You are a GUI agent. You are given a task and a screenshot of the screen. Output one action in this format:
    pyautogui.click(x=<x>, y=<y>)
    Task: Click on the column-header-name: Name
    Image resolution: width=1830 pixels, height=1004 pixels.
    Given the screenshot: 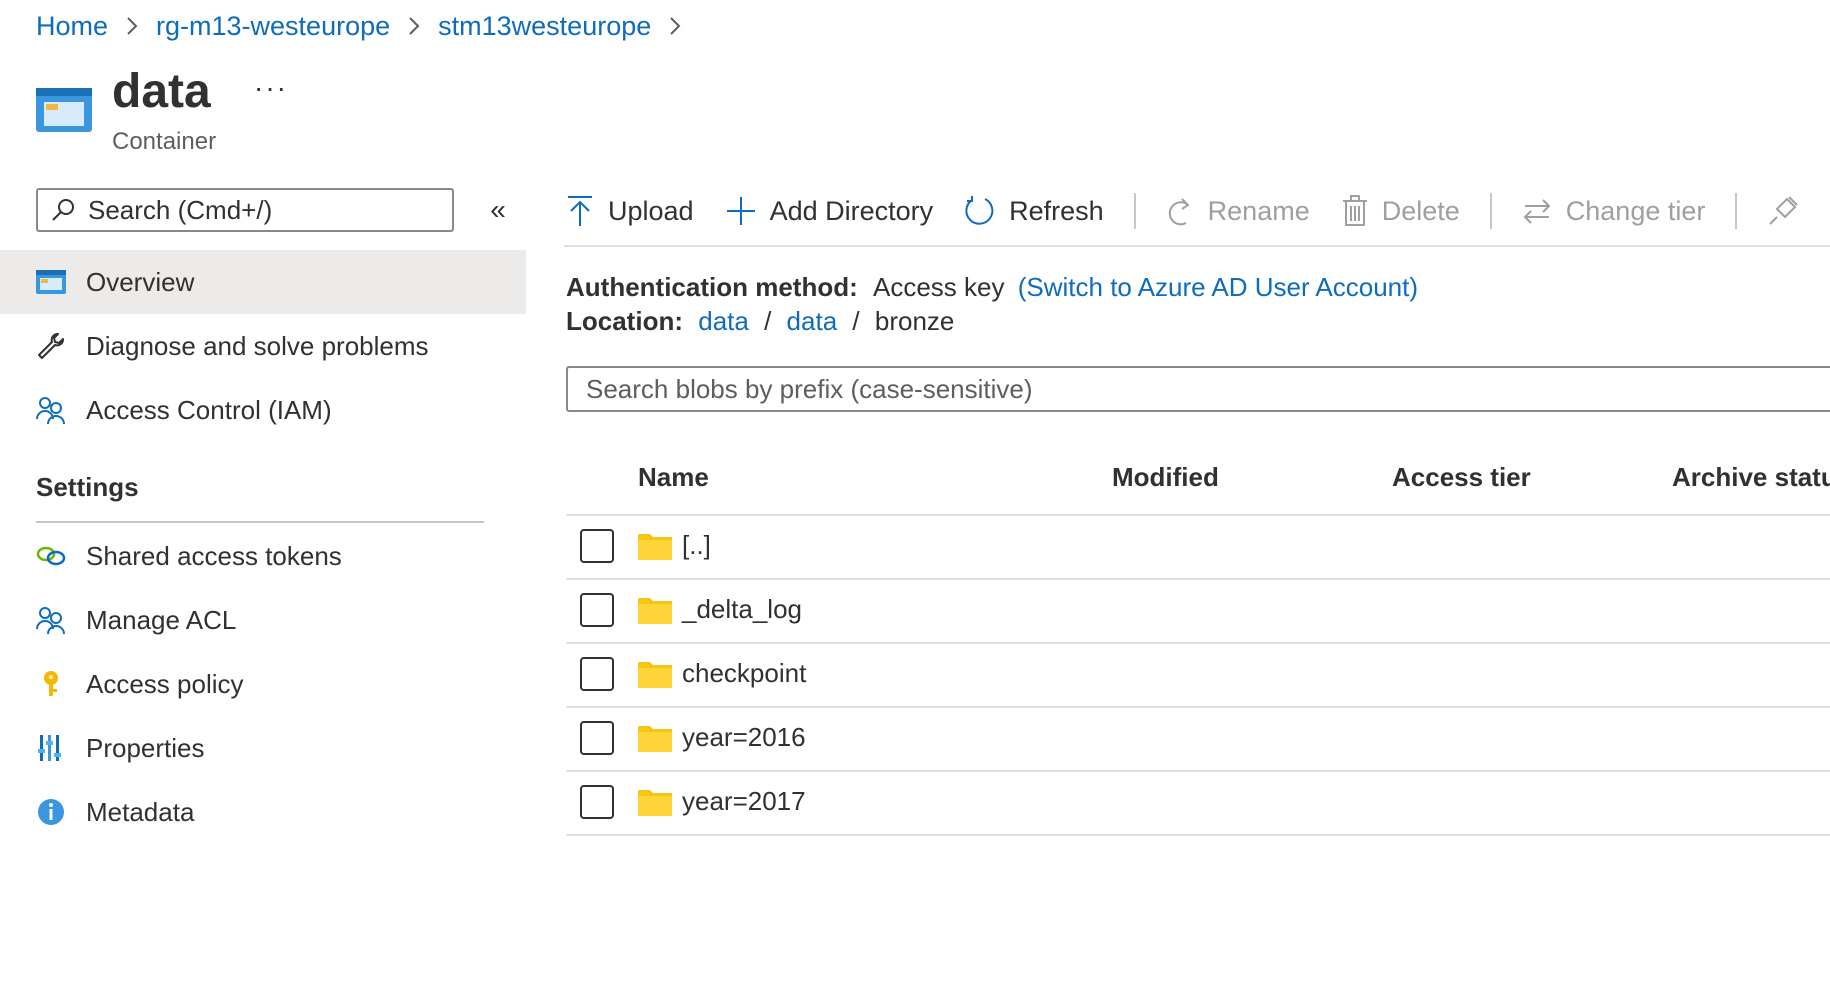 What is the action you would take?
    pyautogui.click(x=673, y=477)
    